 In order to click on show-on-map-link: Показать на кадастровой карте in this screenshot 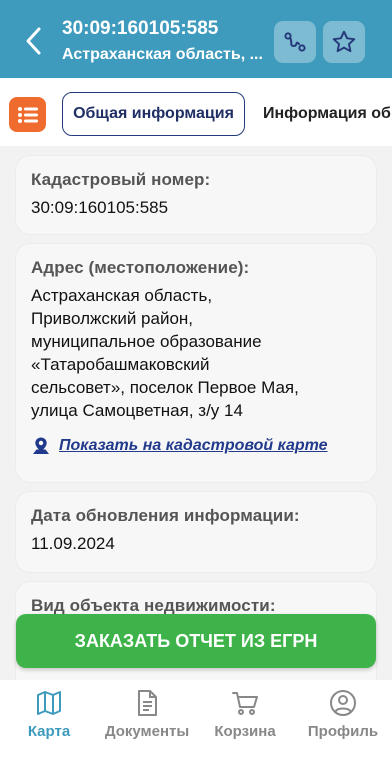, I will do `click(196, 446)`.